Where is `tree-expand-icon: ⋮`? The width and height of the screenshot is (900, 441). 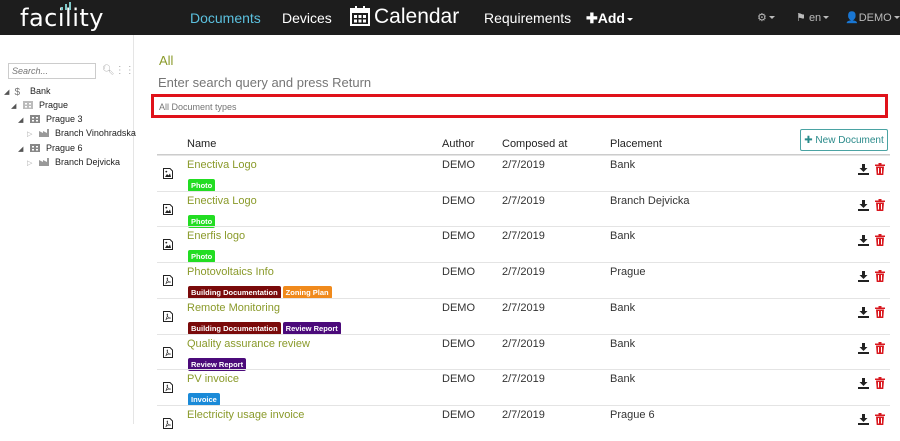 tree-expand-icon: ⋮ is located at coordinates (120, 70).